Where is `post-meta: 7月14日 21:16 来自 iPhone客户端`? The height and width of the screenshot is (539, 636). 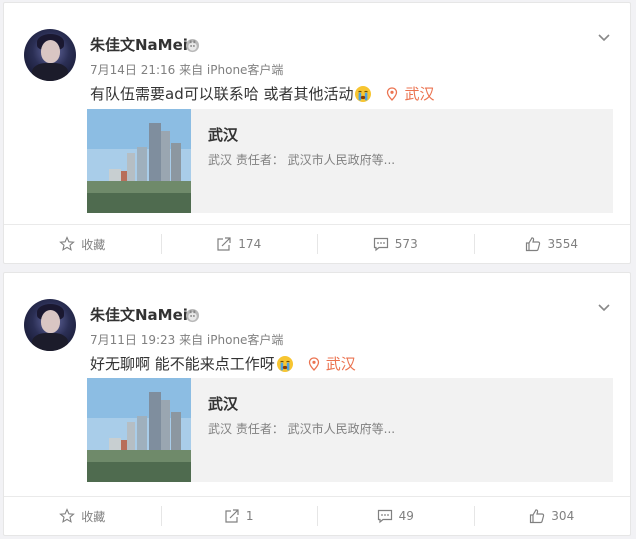
post-meta: 7月14日 21:16 来自 iPhone客户端 is located at coordinates (186, 69).